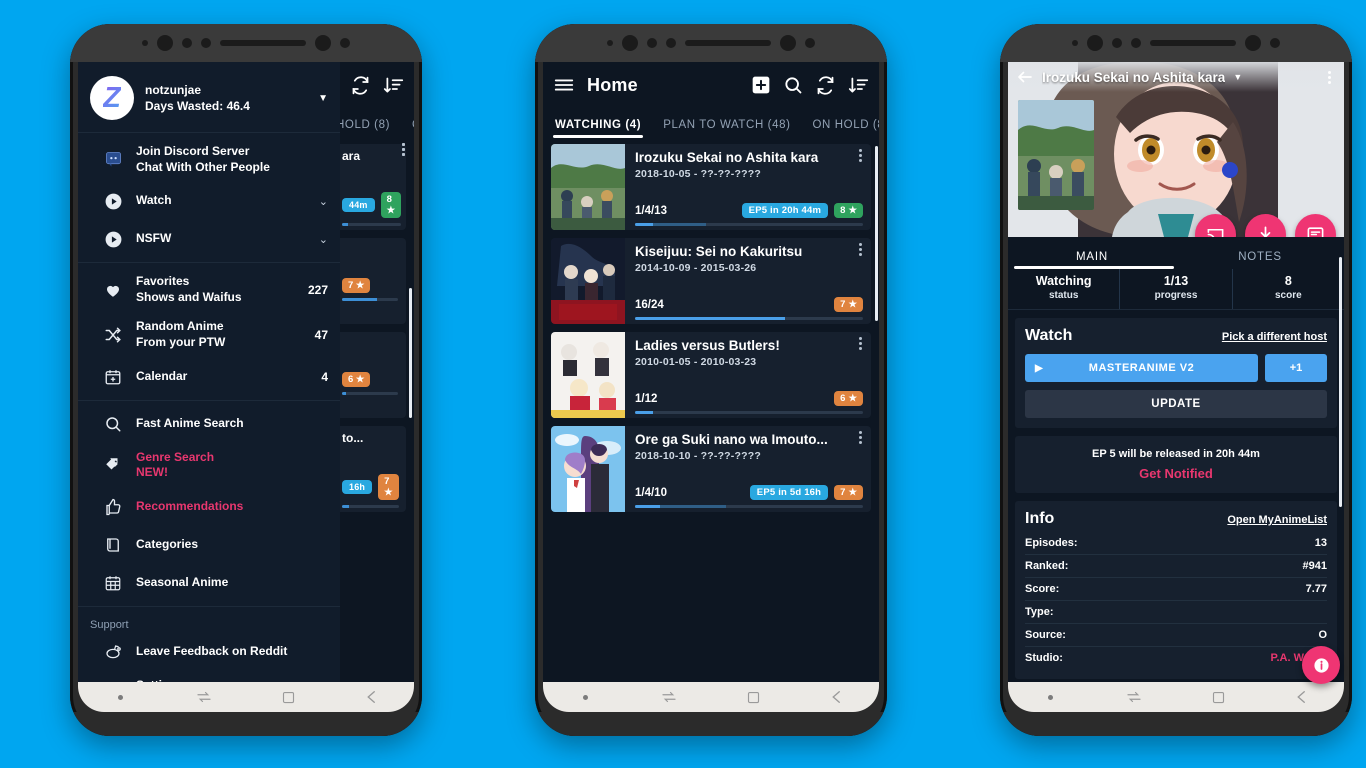 This screenshot has width=1366, height=768. Describe the element at coordinates (413, 128) in the screenshot. I see `tab-completed-partial: CO` at that location.